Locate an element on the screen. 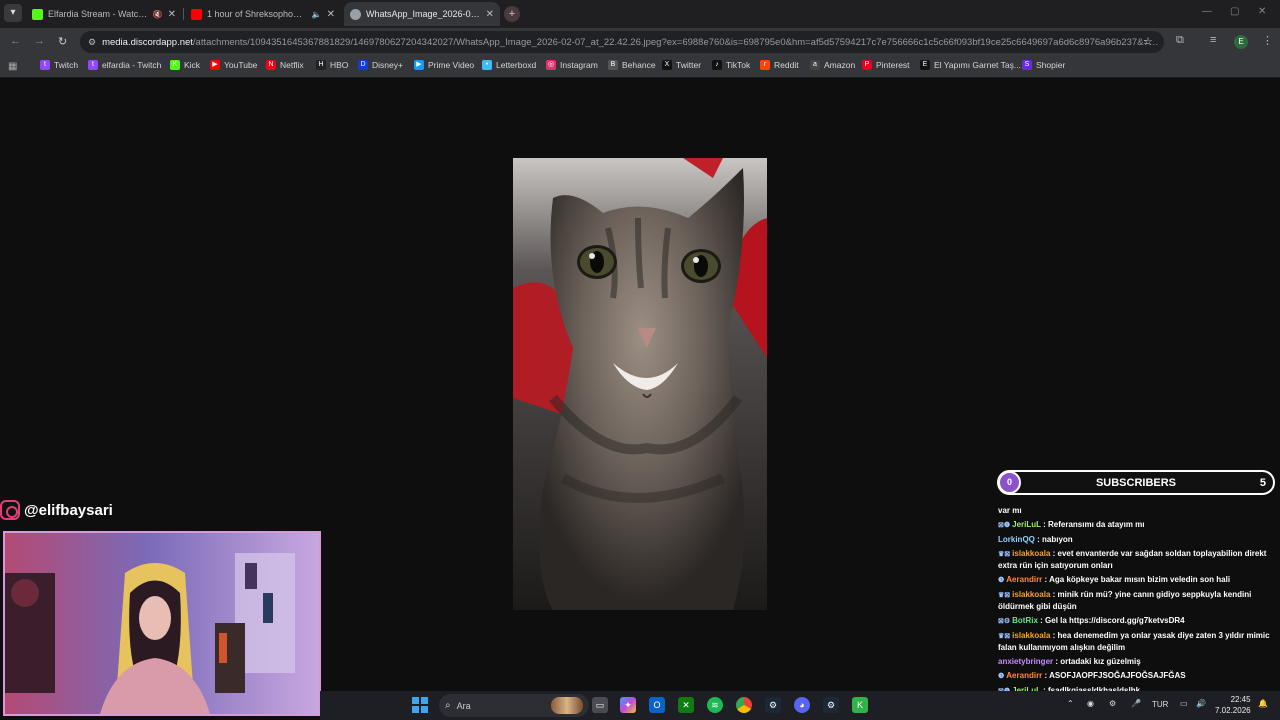 This screenshot has width=1280, height=720. bookmark-favicon-icon: X is located at coordinates (667, 65).